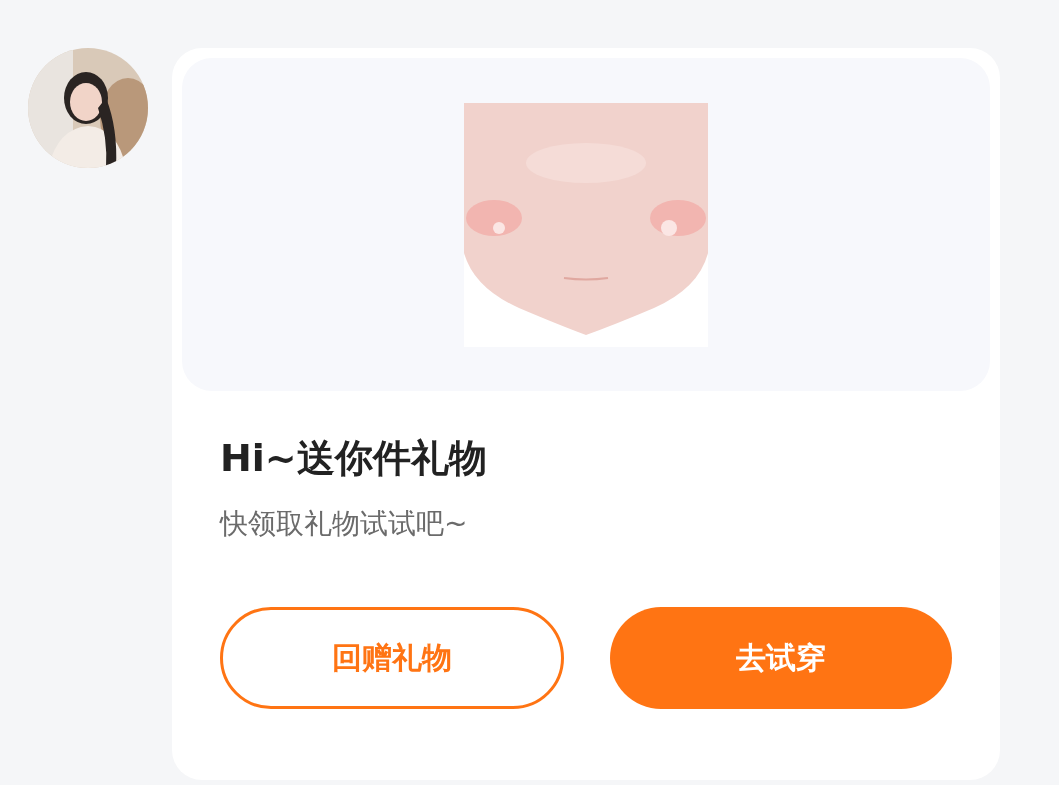 Image resolution: width=1059 pixels, height=785 pixels. I want to click on message-subtitle: 快领取礼物试试吧~, so click(344, 524).